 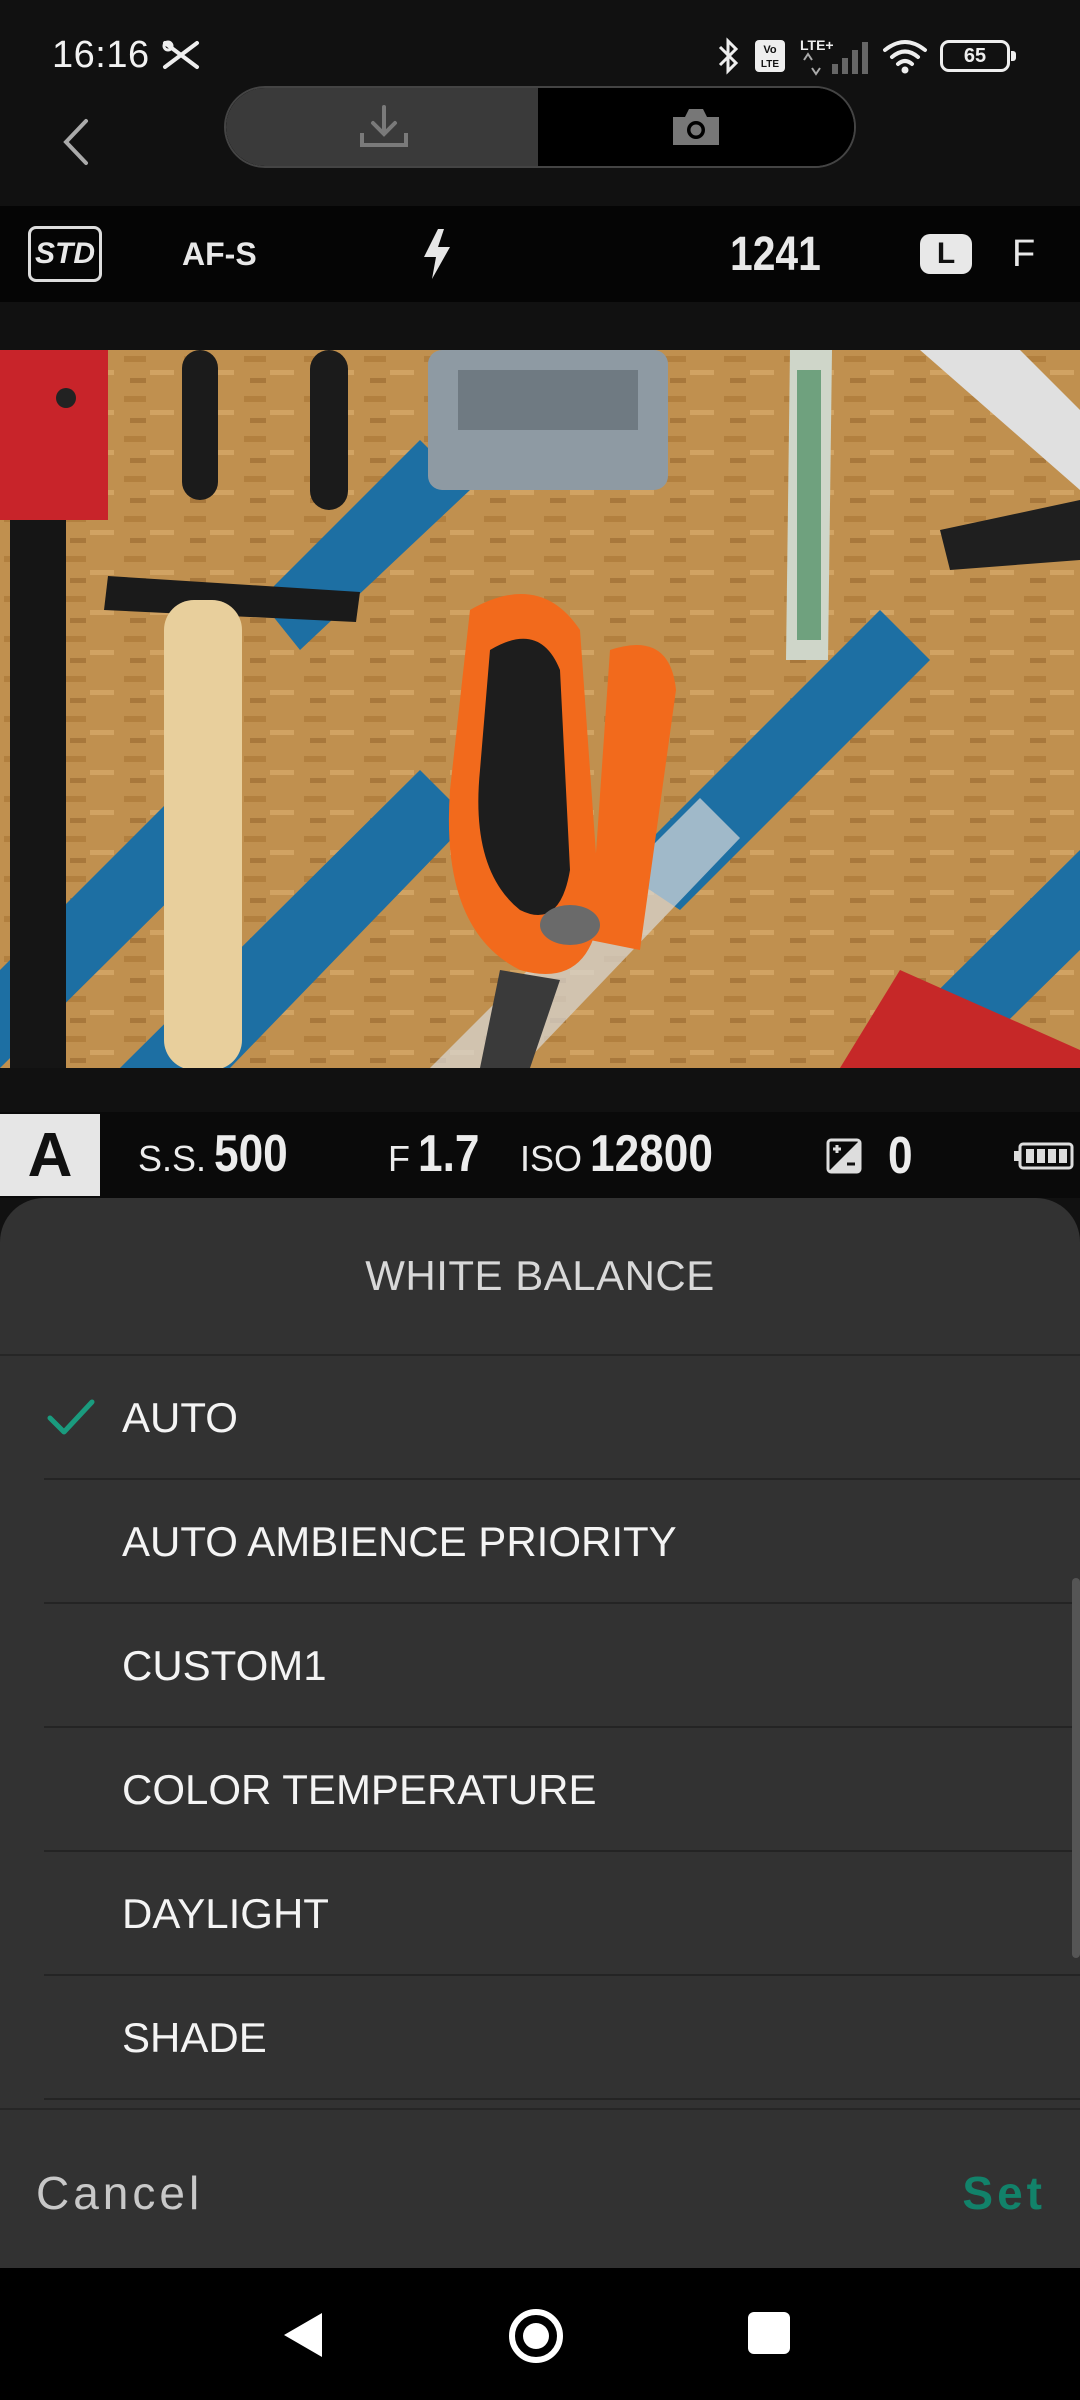 What do you see at coordinates (1044, 1156) in the screenshot?
I see `camera-battery-icon` at bounding box center [1044, 1156].